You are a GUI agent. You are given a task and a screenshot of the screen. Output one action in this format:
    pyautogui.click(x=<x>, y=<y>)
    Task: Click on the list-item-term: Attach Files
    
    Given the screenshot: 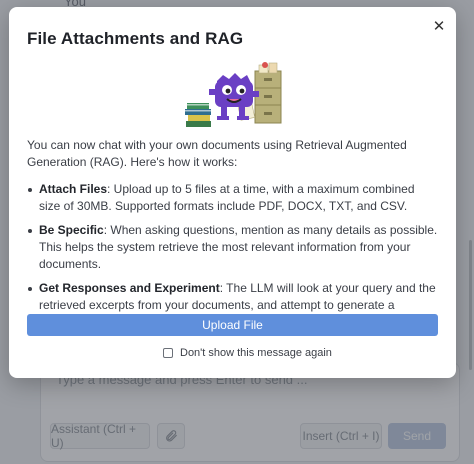 What is the action you would take?
    pyautogui.click(x=73, y=189)
    